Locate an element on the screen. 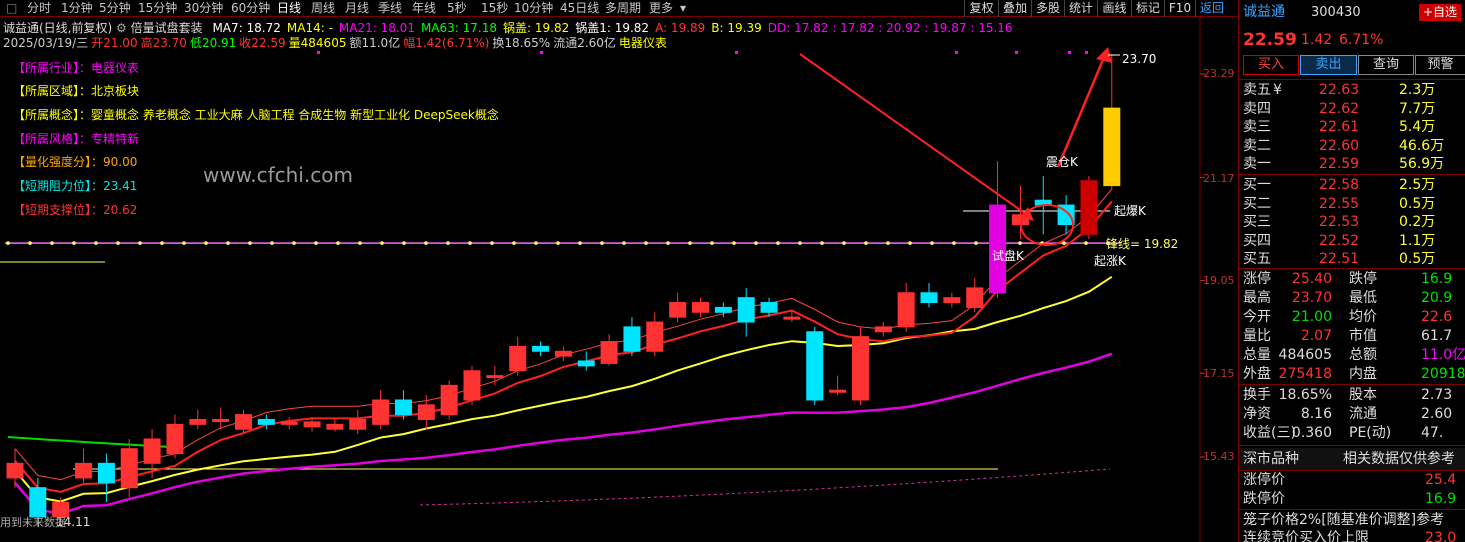 This screenshot has width=1465, height=542. period-tab-1: 1分钟 is located at coordinates (77, 8).